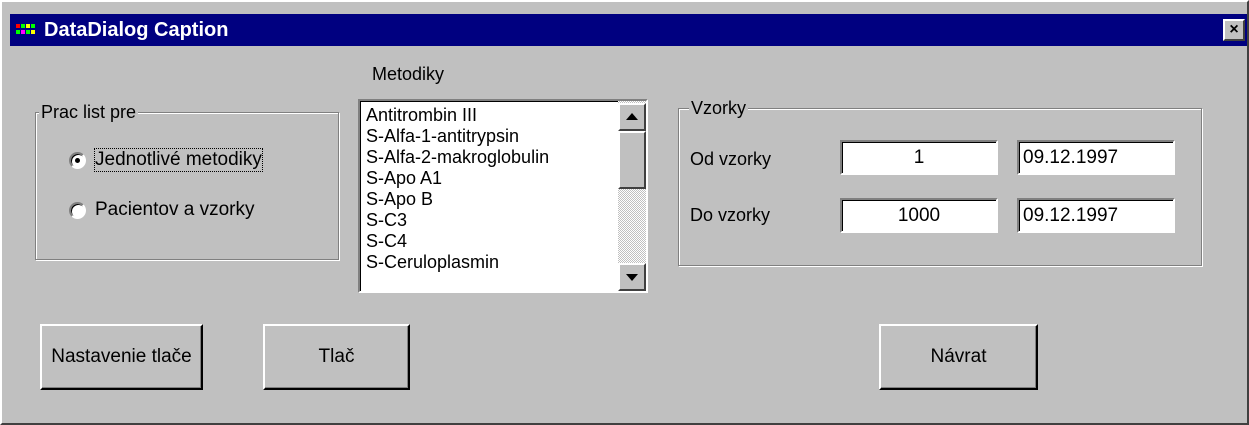 The width and height of the screenshot is (1249, 425). I want to click on metodiky-label: Metodiky, so click(408, 74).